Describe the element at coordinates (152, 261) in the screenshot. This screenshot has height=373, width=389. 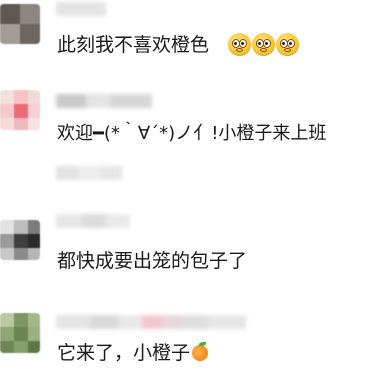
I see `message-text: 都快成要出笼的包子了` at that location.